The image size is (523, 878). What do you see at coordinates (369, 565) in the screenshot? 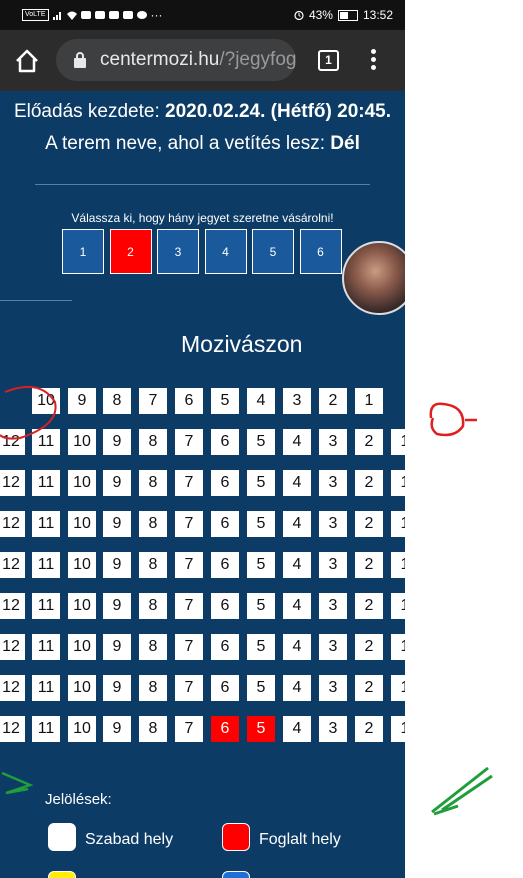
I see `seat-row5-2: 2` at bounding box center [369, 565].